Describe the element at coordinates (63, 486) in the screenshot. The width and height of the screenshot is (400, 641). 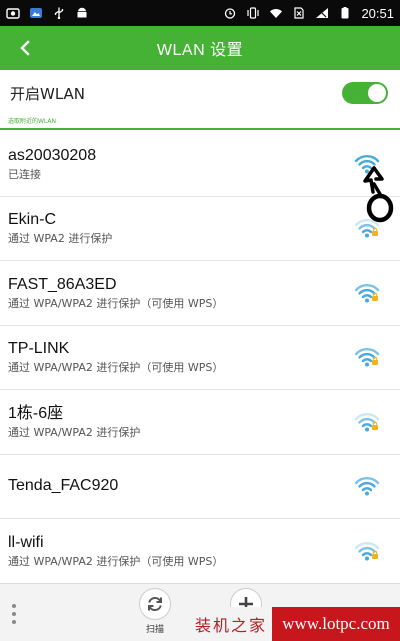
I see `network-ssid: Tenda_FAC920` at that location.